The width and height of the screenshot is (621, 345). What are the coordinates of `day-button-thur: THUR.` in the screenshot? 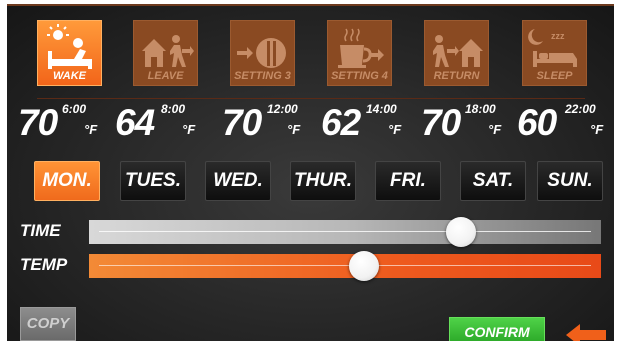 It's located at (323, 181).